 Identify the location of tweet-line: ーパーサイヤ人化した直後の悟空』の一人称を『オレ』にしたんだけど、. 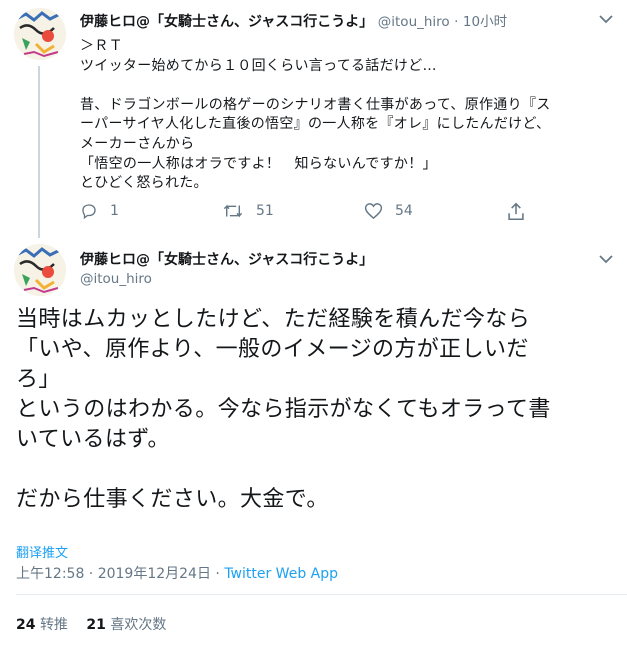
(315, 124).